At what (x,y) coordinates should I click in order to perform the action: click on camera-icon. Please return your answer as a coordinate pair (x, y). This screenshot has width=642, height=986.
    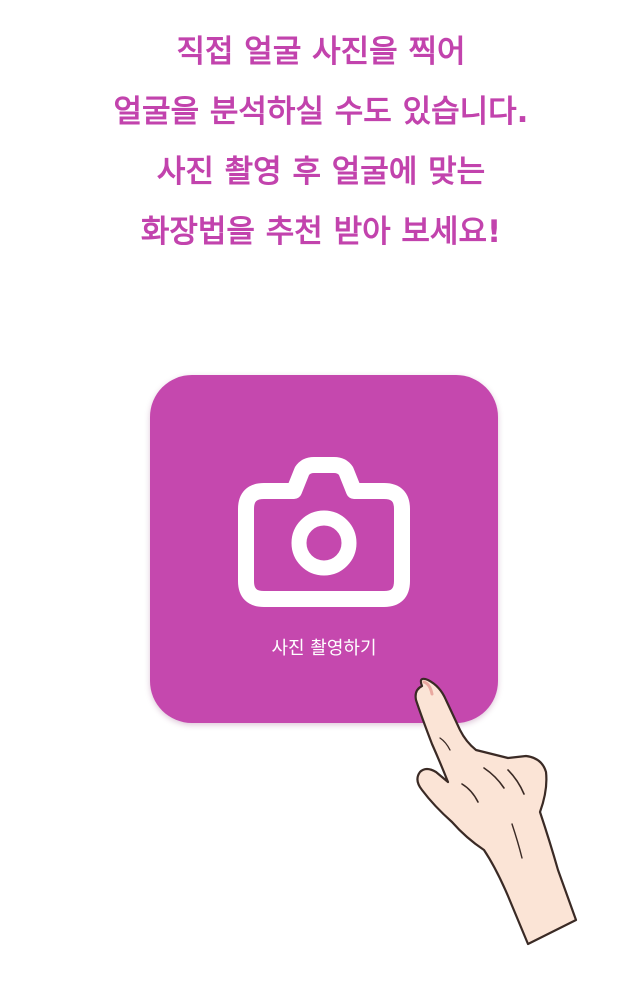
    Looking at the image, I should click on (324, 532).